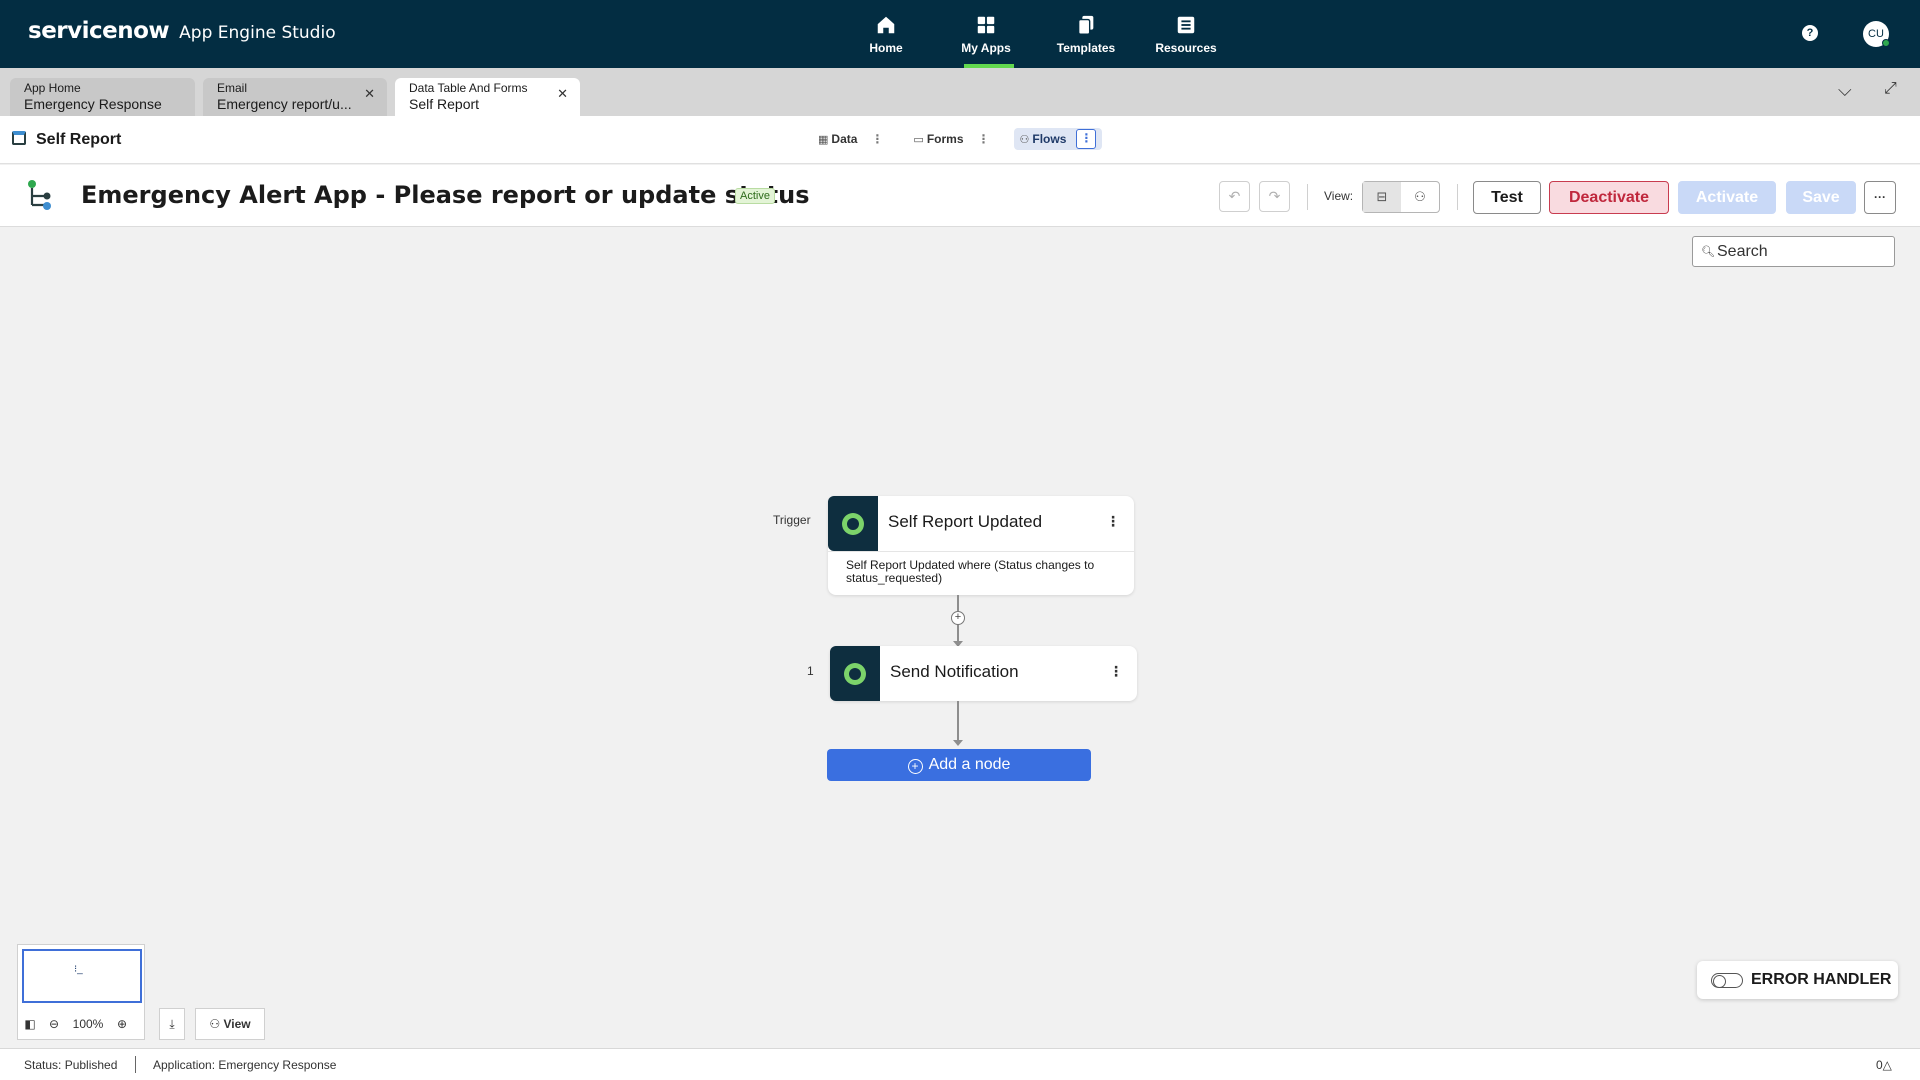 Image resolution: width=1920 pixels, height=1080 pixels. I want to click on error-handler-panel: ERROR HANDLER, so click(1797, 980).